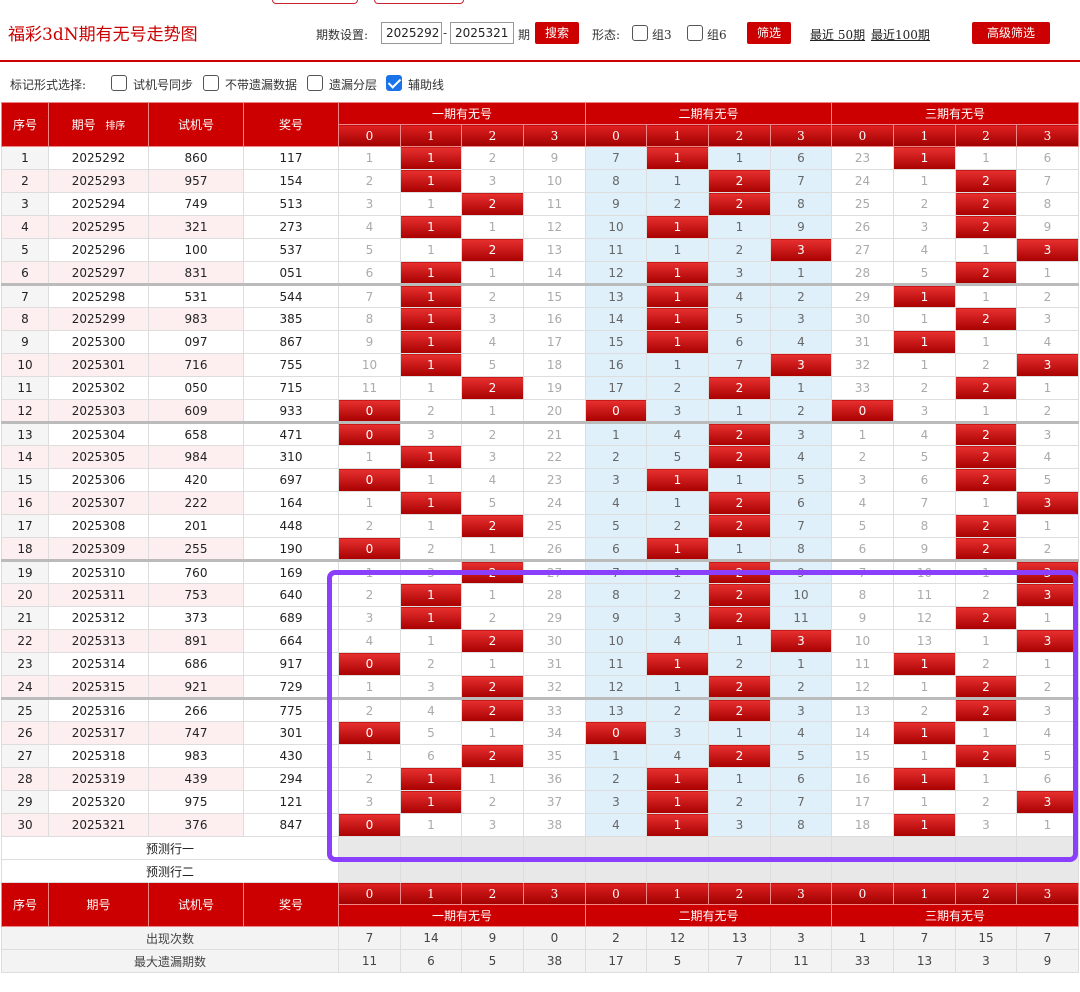 This screenshot has height=992, width=1080. I want to click on row-test-number: 921, so click(196, 687).